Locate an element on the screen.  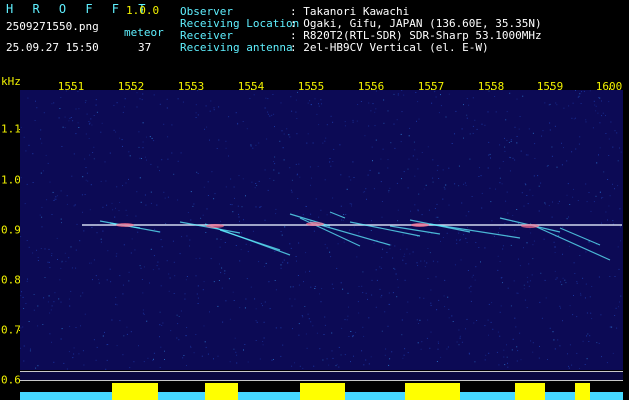
meteor-echo is located at coordinates (475, 231).